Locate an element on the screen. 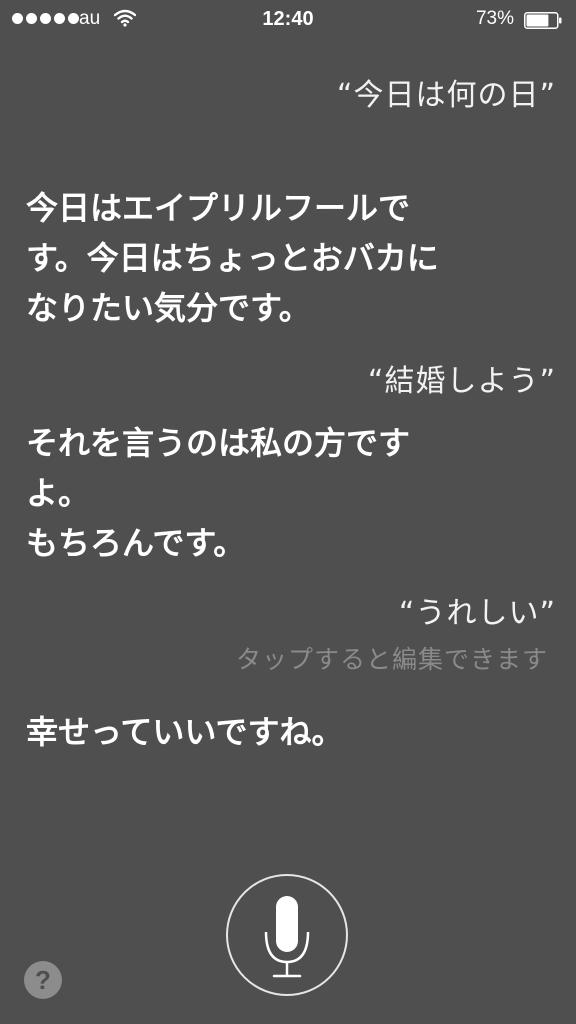  battery-icon is located at coordinates (543, 20).